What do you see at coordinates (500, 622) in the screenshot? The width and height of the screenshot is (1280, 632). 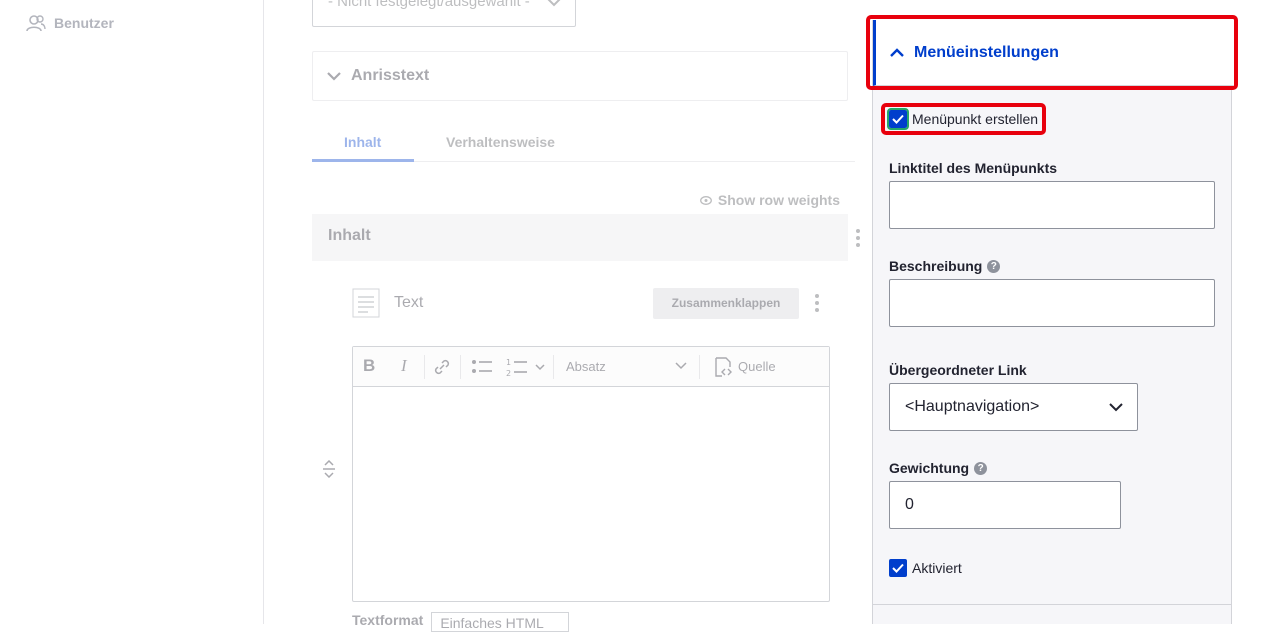 I see `text-format-select: Einfaches HTML` at bounding box center [500, 622].